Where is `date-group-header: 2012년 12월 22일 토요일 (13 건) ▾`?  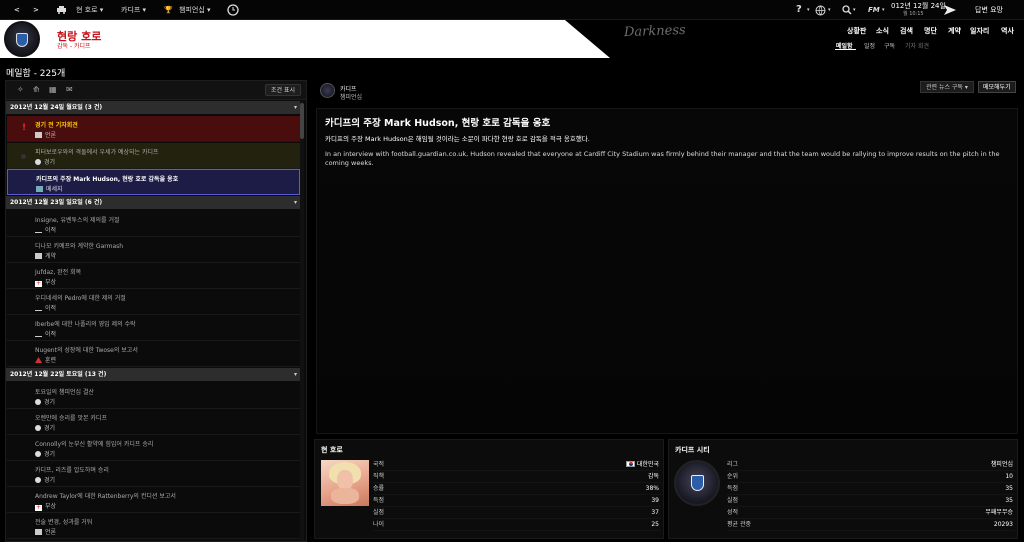
date-group-header: 2012년 12월 22일 토요일 (13 건) ▾ is located at coordinates (153, 374).